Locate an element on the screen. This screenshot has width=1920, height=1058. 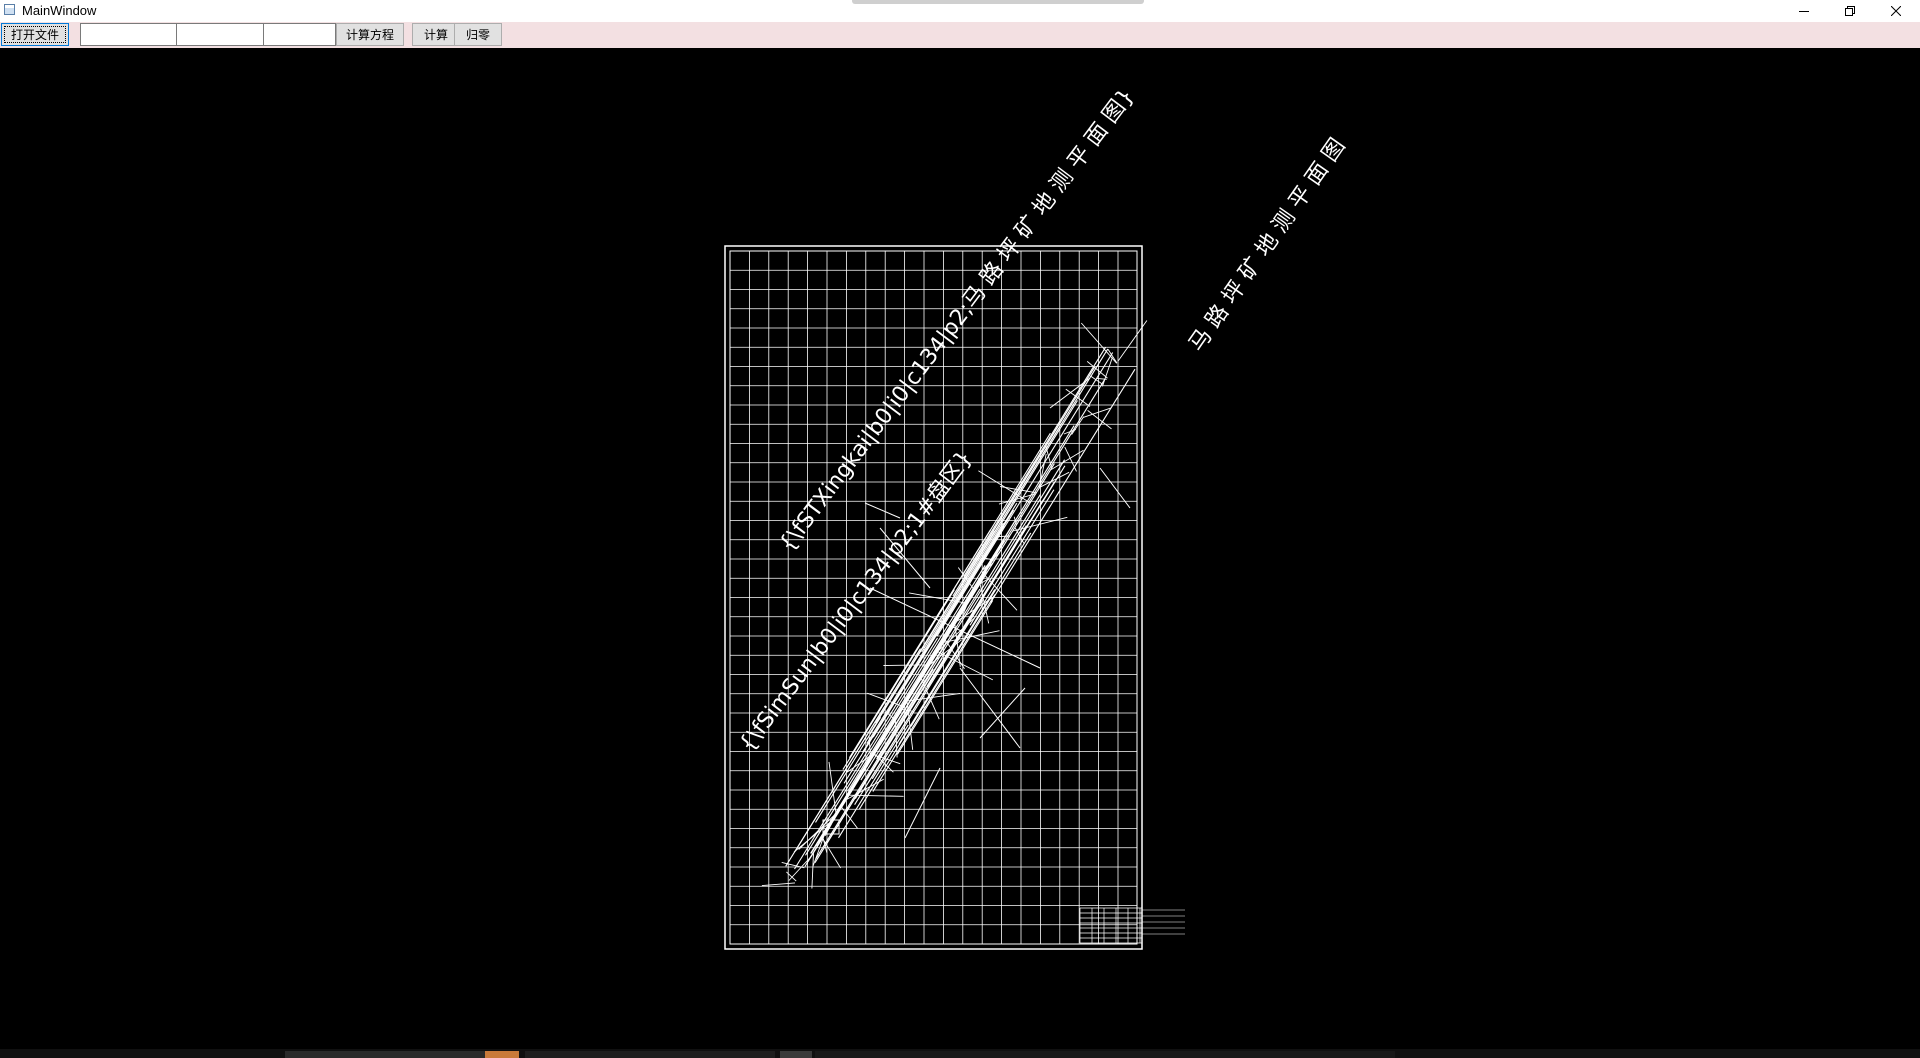
restore-icon is located at coordinates (1850, 11).